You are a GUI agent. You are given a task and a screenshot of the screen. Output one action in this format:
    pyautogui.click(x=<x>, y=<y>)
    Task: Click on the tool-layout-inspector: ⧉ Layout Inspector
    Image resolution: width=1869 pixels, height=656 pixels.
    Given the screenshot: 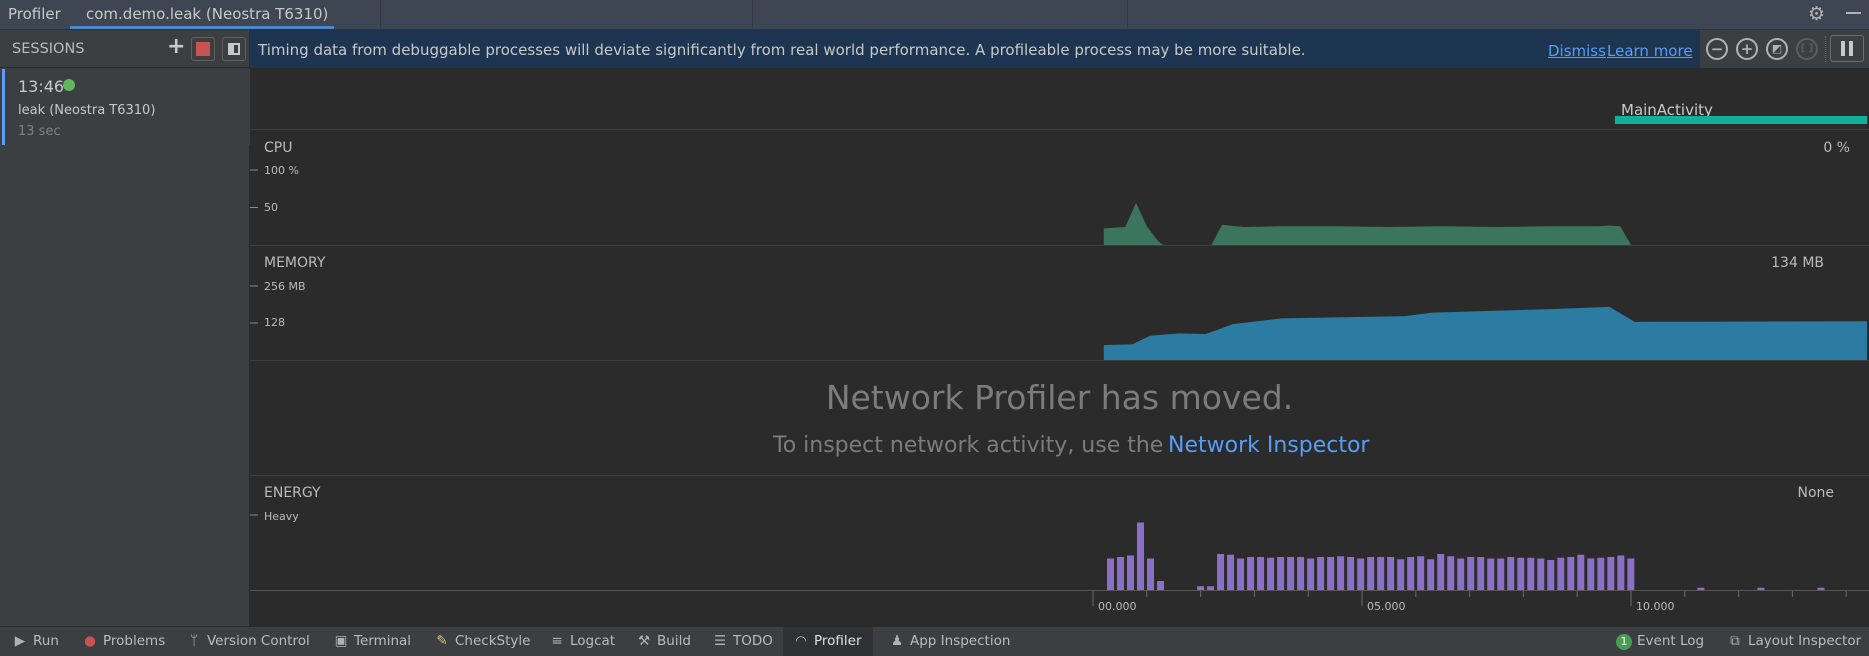 What is the action you would take?
    pyautogui.click(x=1794, y=641)
    